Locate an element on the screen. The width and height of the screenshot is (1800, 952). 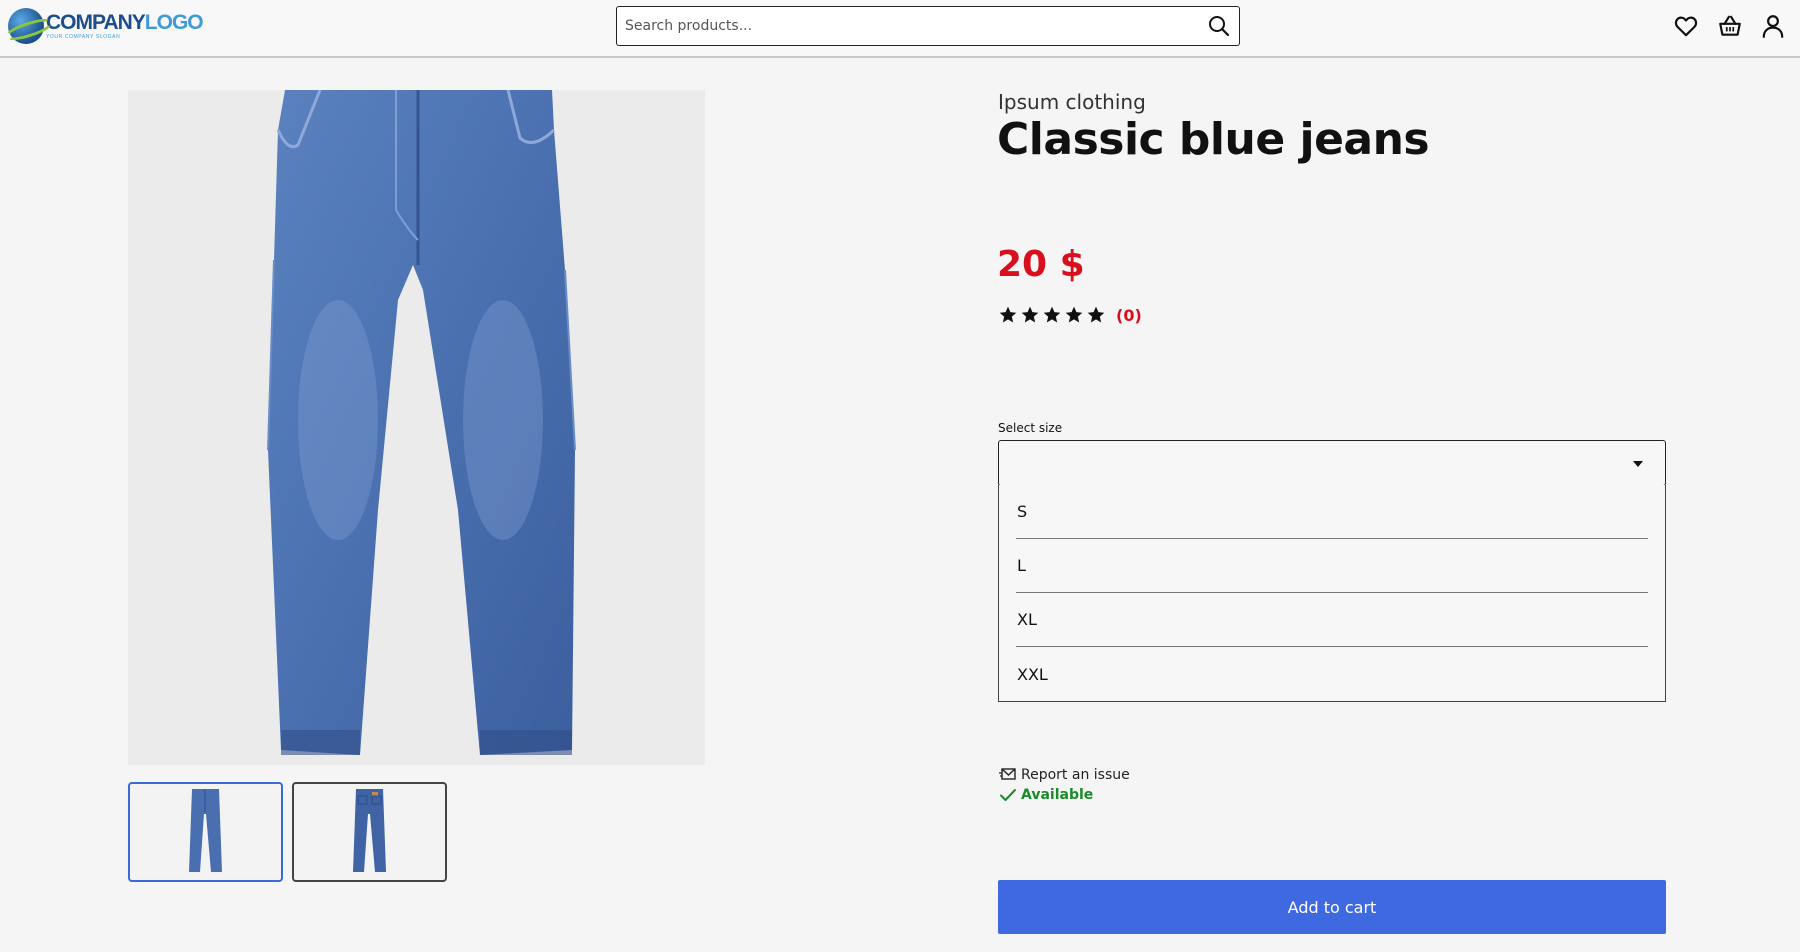
size-option-xxl: XXL is located at coordinates (1332, 674).